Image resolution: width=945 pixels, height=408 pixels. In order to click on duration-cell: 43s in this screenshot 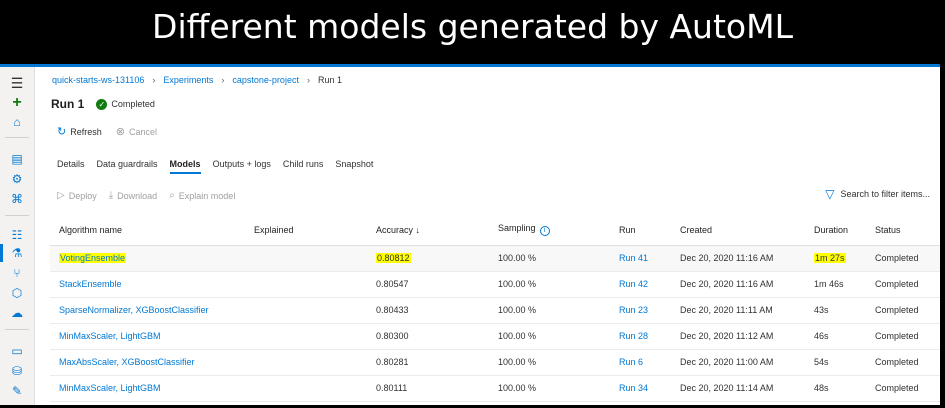, I will do `click(835, 310)`.